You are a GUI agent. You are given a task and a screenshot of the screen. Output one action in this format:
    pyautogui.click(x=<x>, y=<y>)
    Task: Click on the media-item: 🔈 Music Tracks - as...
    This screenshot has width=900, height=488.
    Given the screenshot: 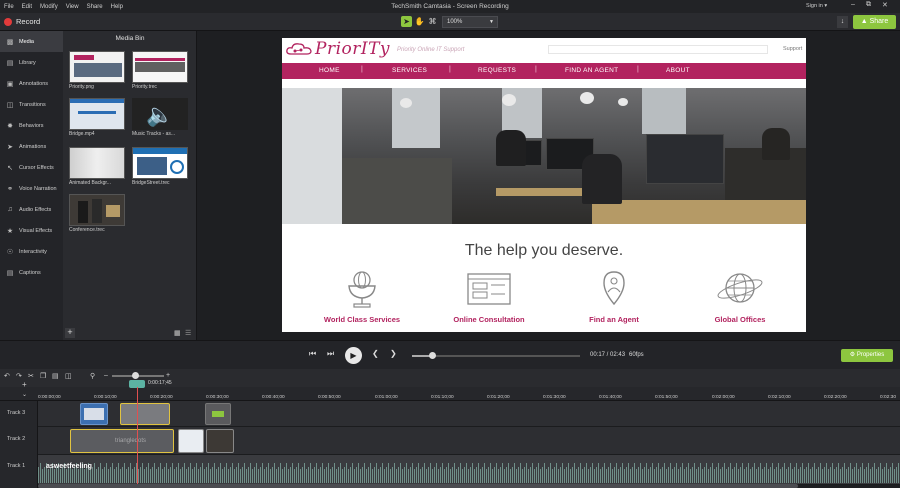 What is the action you would take?
    pyautogui.click(x=160, y=117)
    